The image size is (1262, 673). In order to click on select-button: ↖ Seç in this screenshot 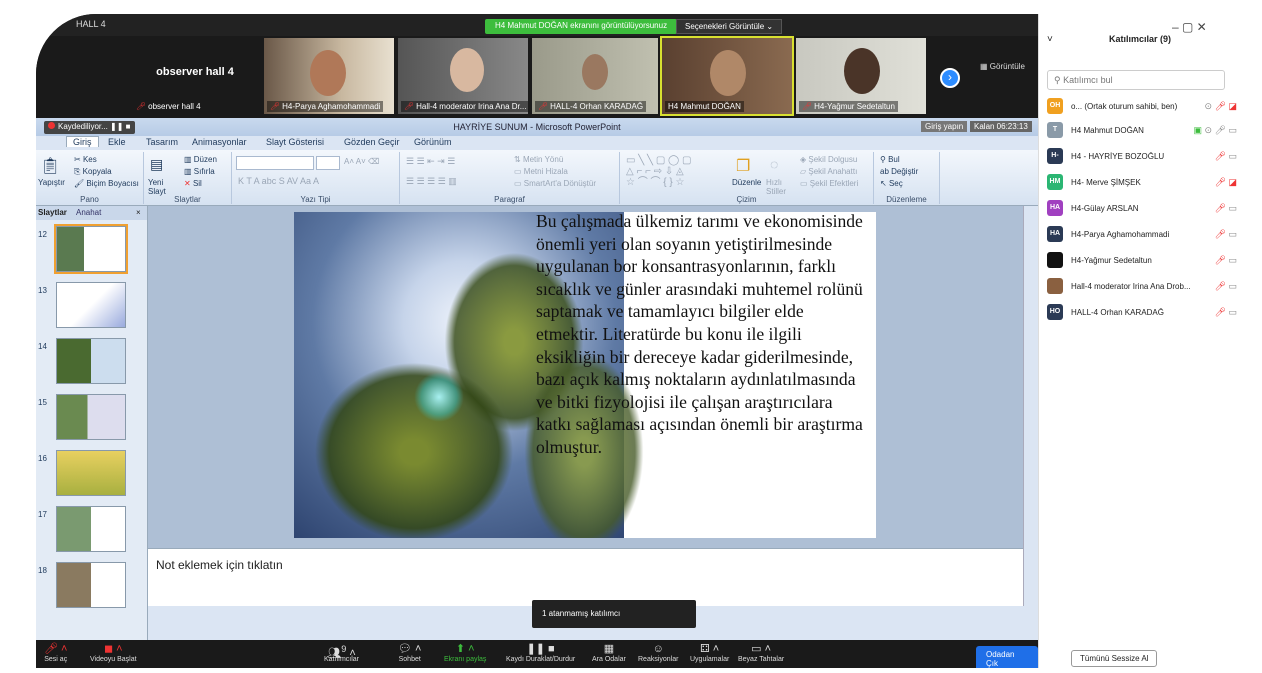, I will do `click(891, 183)`.